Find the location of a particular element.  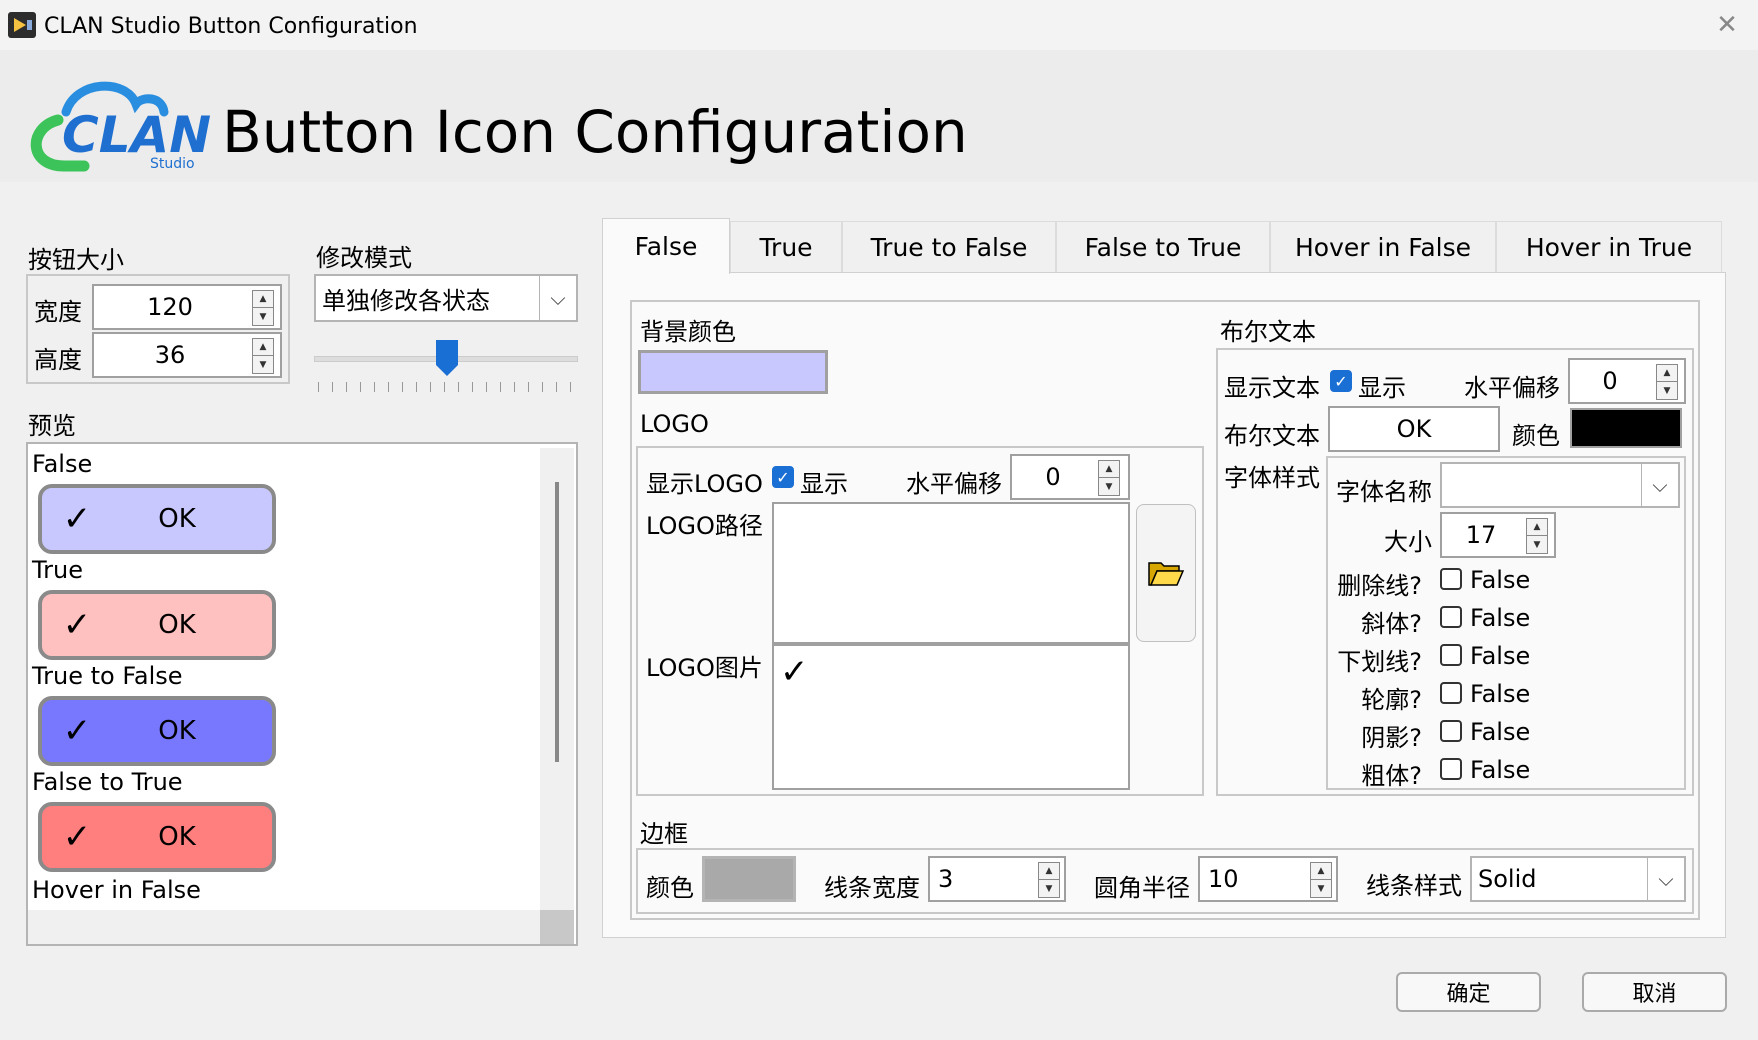

font-option-label: 阴影? is located at coordinates (1391, 738).